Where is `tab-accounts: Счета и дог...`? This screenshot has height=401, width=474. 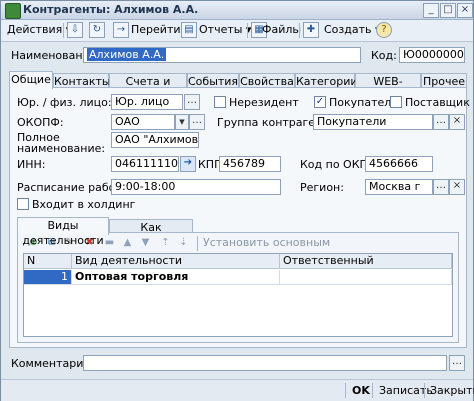
tab-accounts: Счета и дог... is located at coordinates (148, 88).